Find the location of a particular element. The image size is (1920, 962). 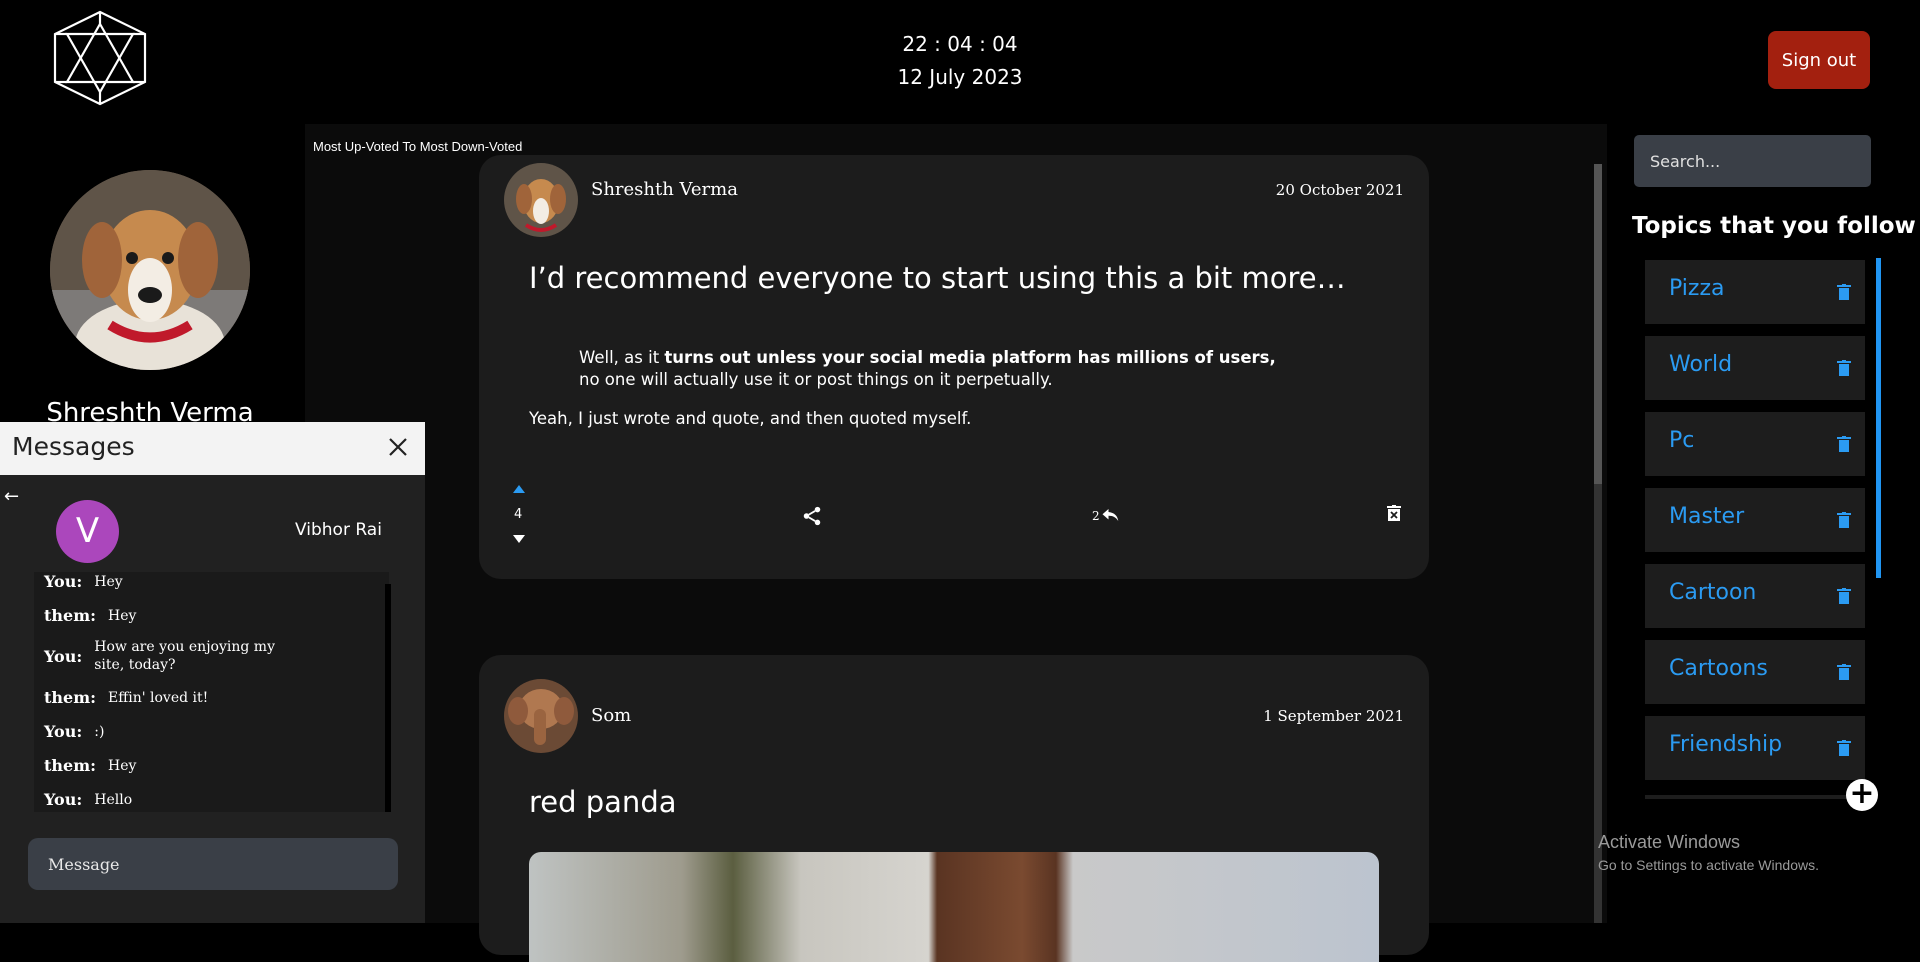

topics-heading: Topics that you follow is located at coordinates (1774, 226).